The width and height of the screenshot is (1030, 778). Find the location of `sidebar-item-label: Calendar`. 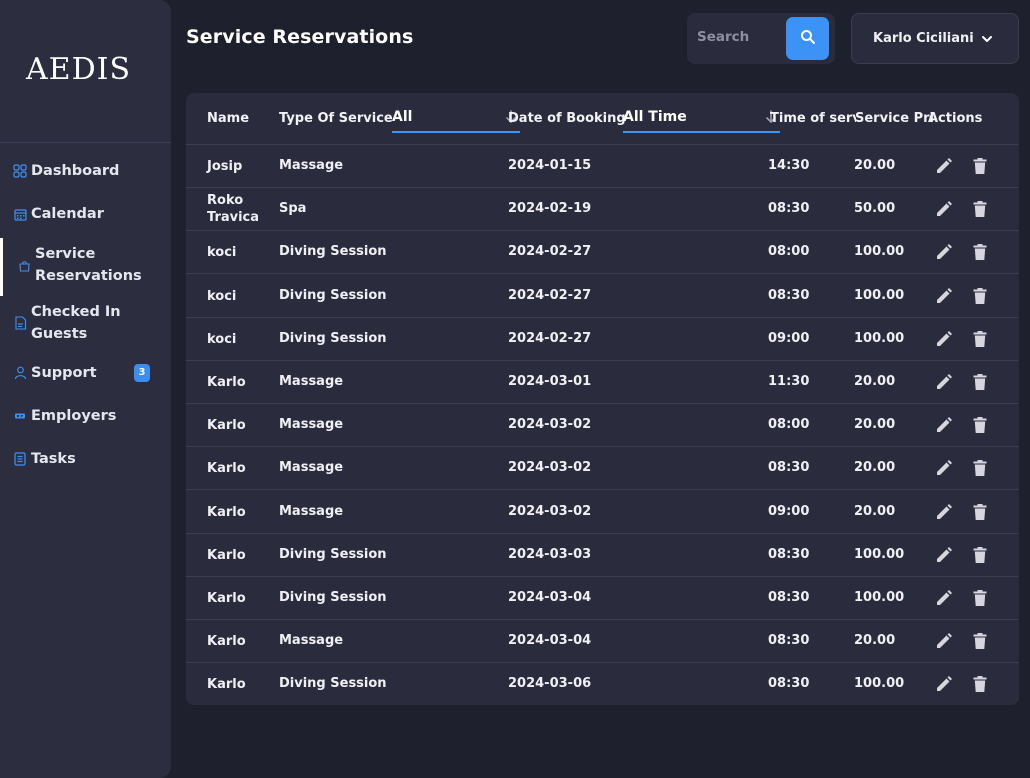

sidebar-item-label: Calendar is located at coordinates (67, 214).